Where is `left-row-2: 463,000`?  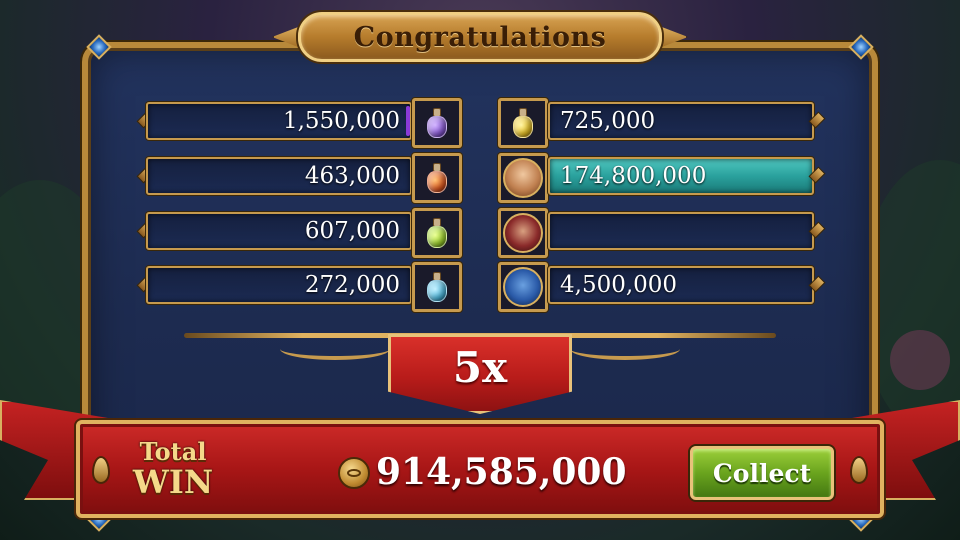
left-row-2: 463,000 is located at coordinates (300, 178).